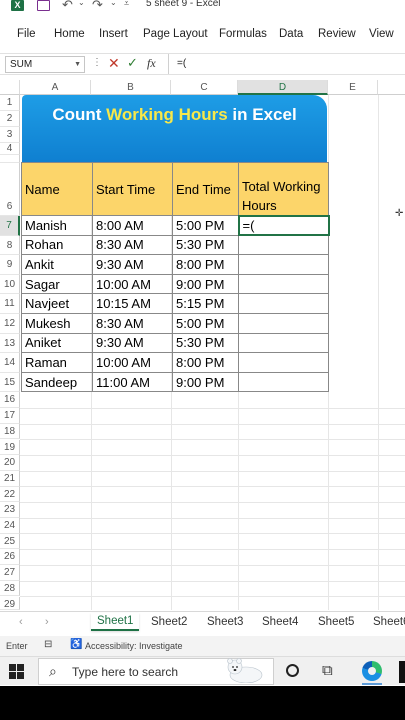 The height and width of the screenshot is (720, 405). What do you see at coordinates (132, 382) in the screenshot?
I see `cell-start-time: 11:00 AM` at bounding box center [132, 382].